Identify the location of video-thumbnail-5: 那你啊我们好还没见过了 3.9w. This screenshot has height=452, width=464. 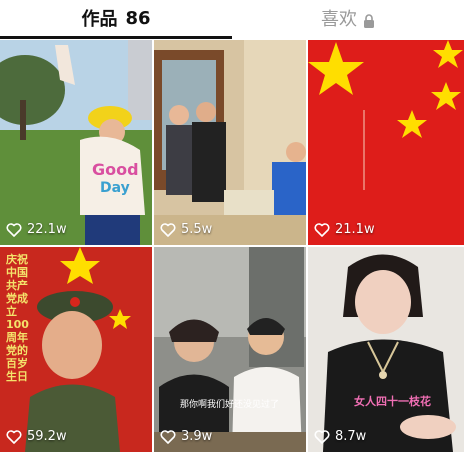
(230, 349).